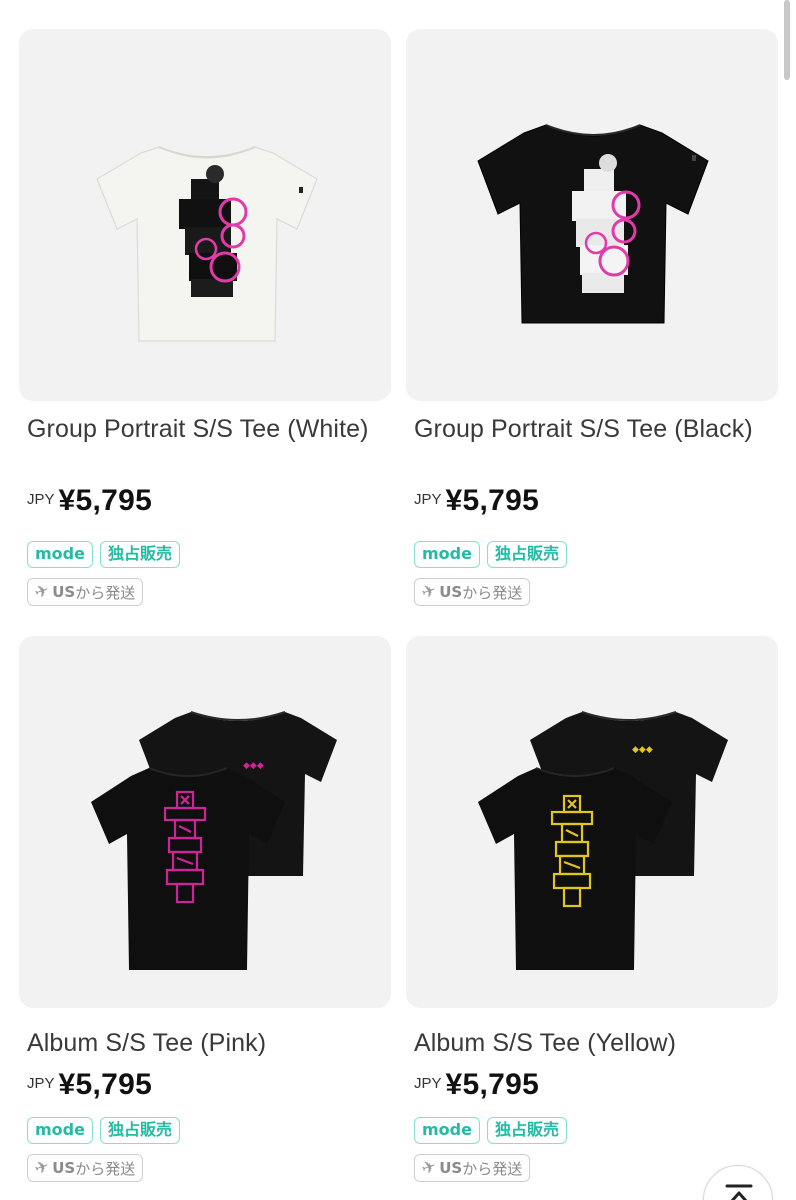 This screenshot has width=796, height=1200. What do you see at coordinates (593, 1043) in the screenshot?
I see `product-title: Album S/S Tee (Yellow)` at bounding box center [593, 1043].